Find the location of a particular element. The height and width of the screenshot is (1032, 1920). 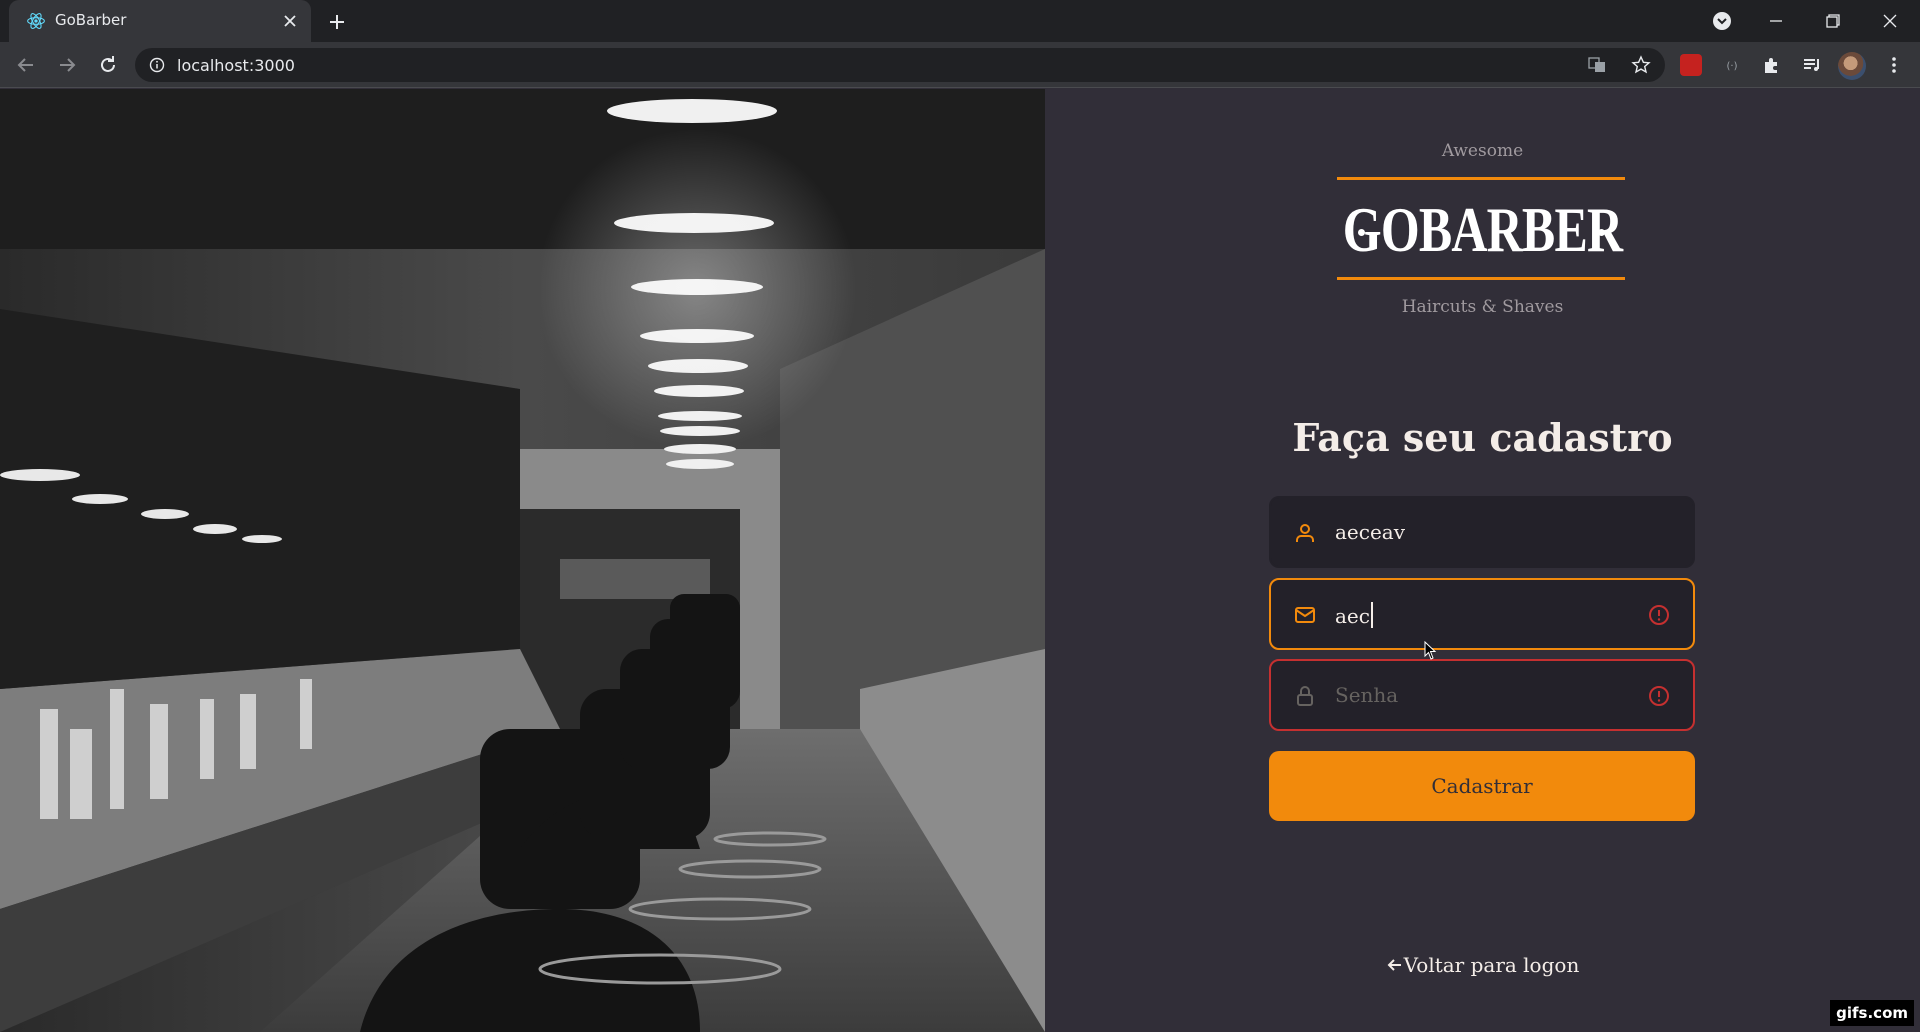

media-queue-icon is located at coordinates (1812, 65).